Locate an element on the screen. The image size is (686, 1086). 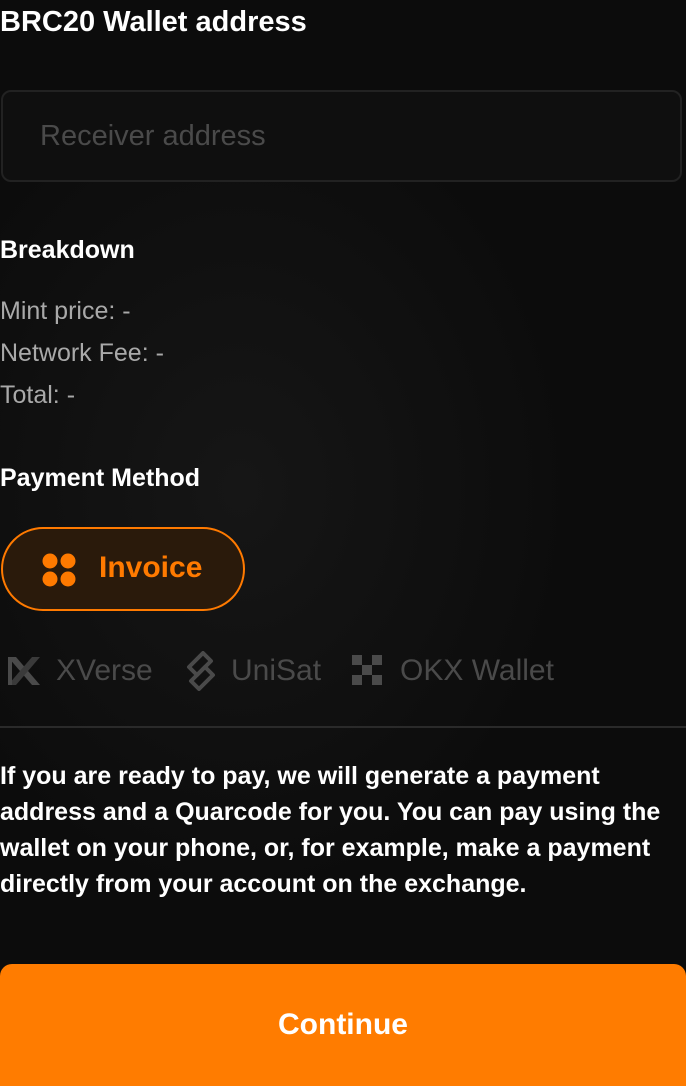
invoice-method-button: Invoice is located at coordinates (123, 569).